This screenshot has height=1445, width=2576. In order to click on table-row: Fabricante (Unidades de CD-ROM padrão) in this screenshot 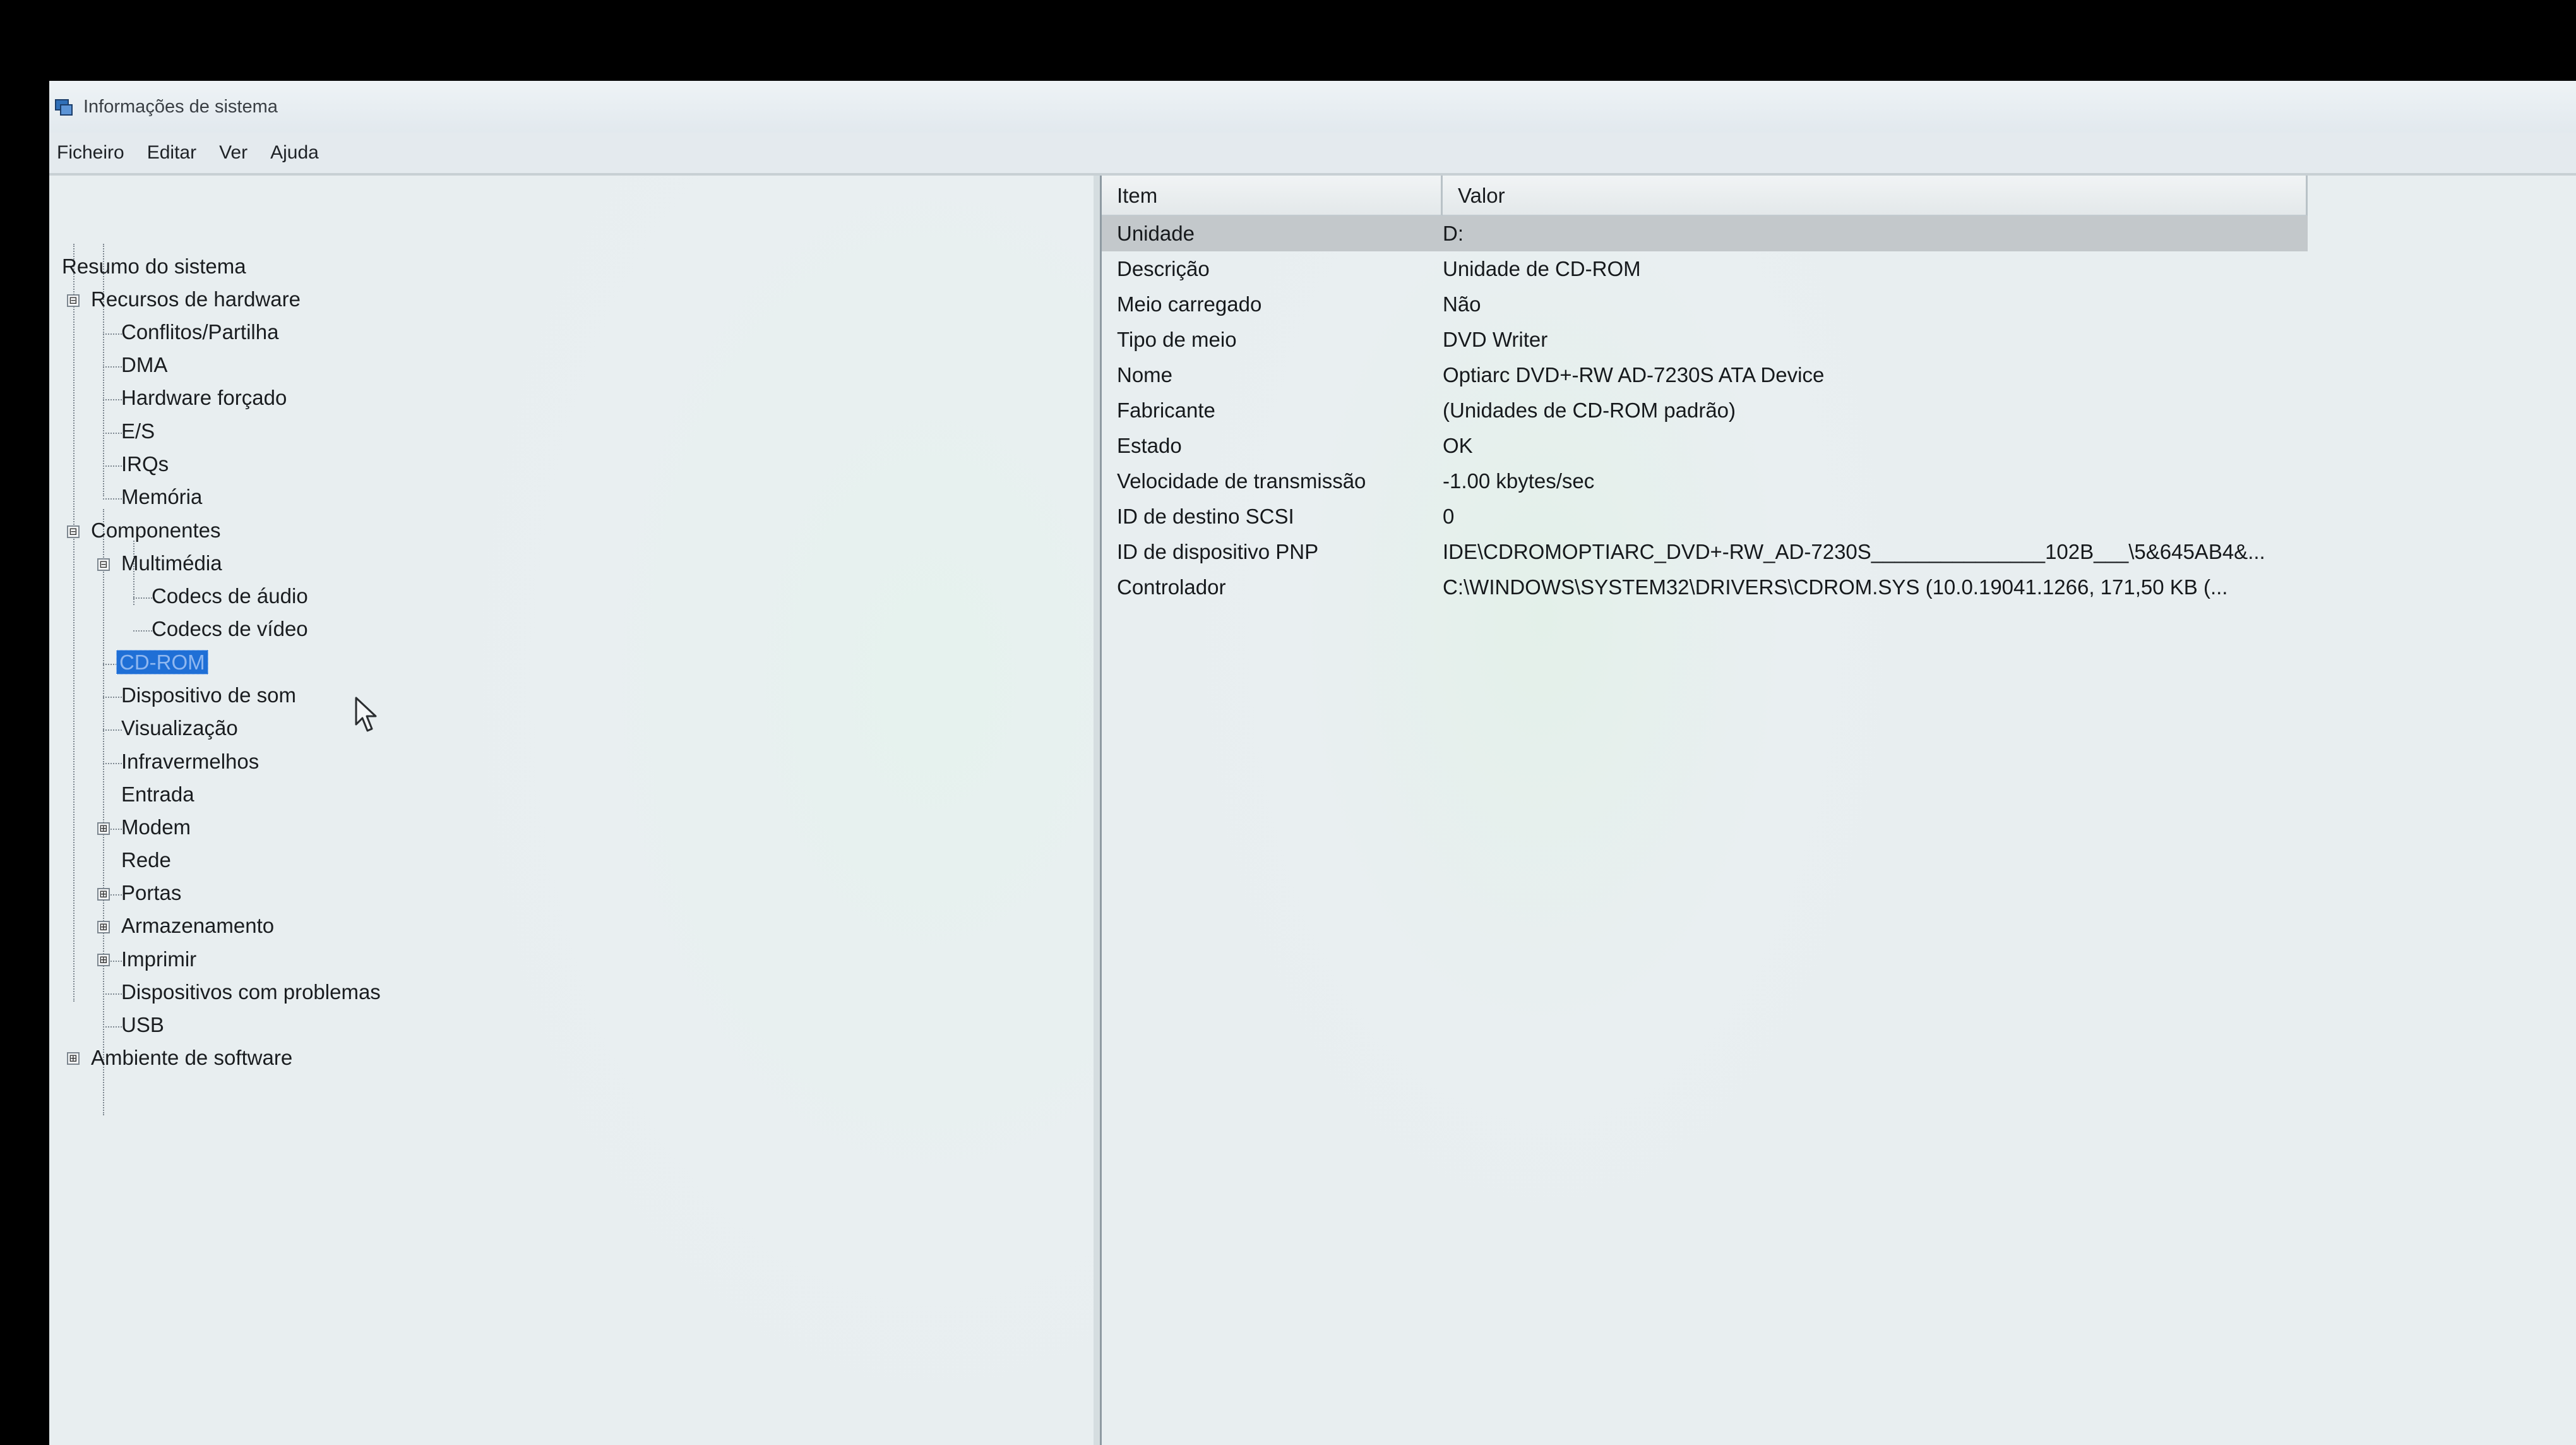, I will do `click(1705, 411)`.